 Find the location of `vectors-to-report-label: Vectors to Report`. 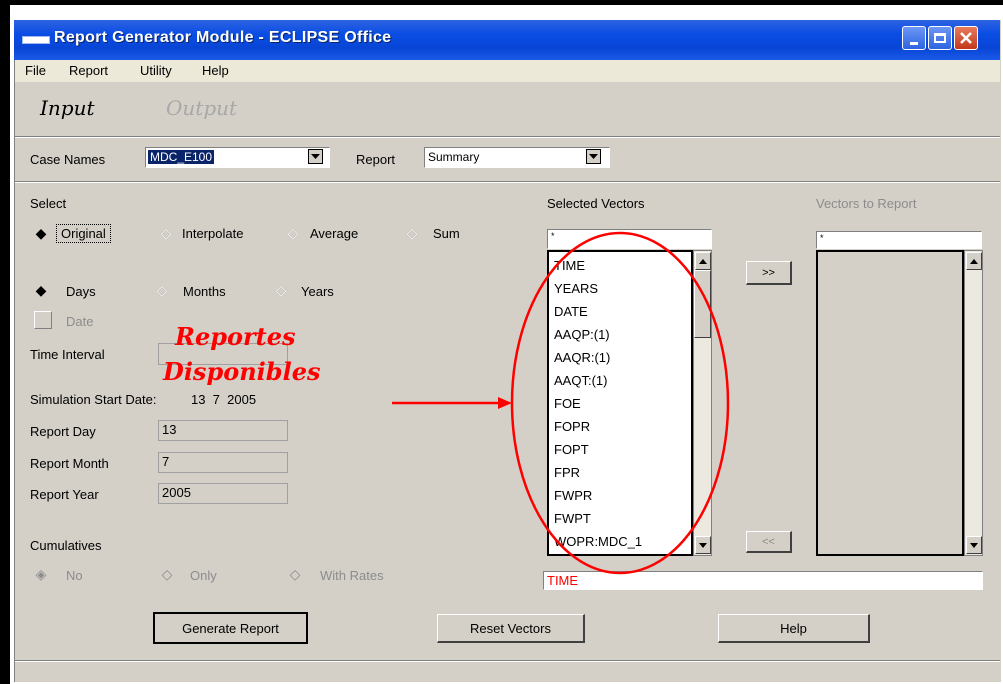

vectors-to-report-label: Vectors to Report is located at coordinates (866, 203).